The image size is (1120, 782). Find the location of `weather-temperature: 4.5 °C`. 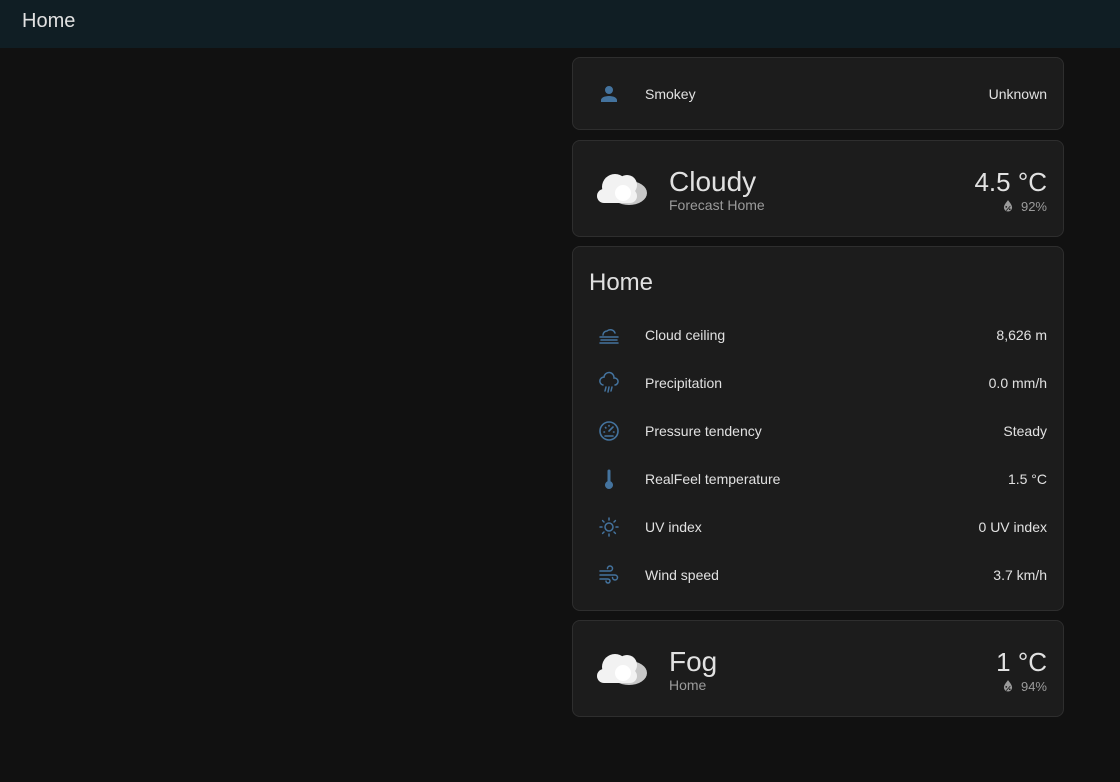

weather-temperature: 4.5 °C is located at coordinates (1010, 181).